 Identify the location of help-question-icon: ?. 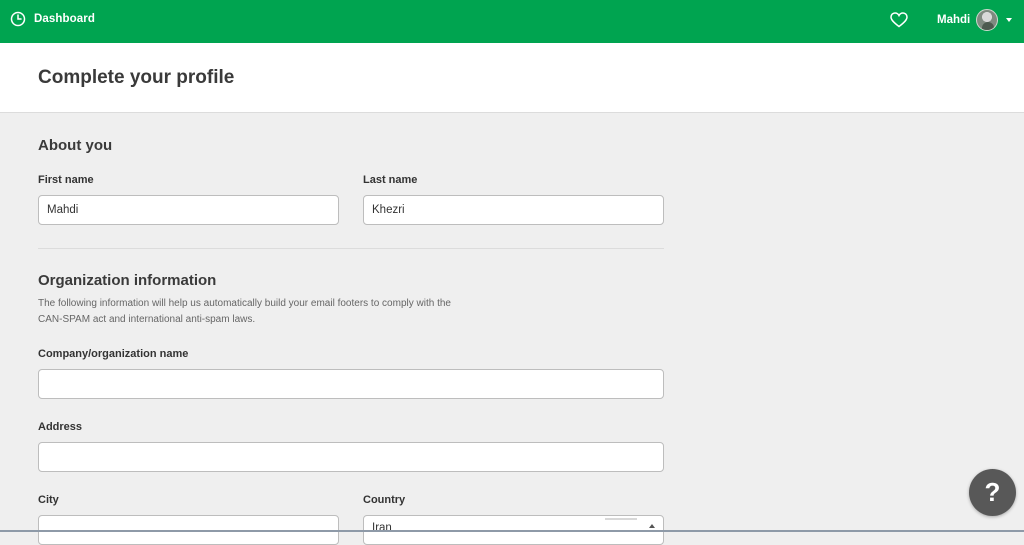
(992, 492).